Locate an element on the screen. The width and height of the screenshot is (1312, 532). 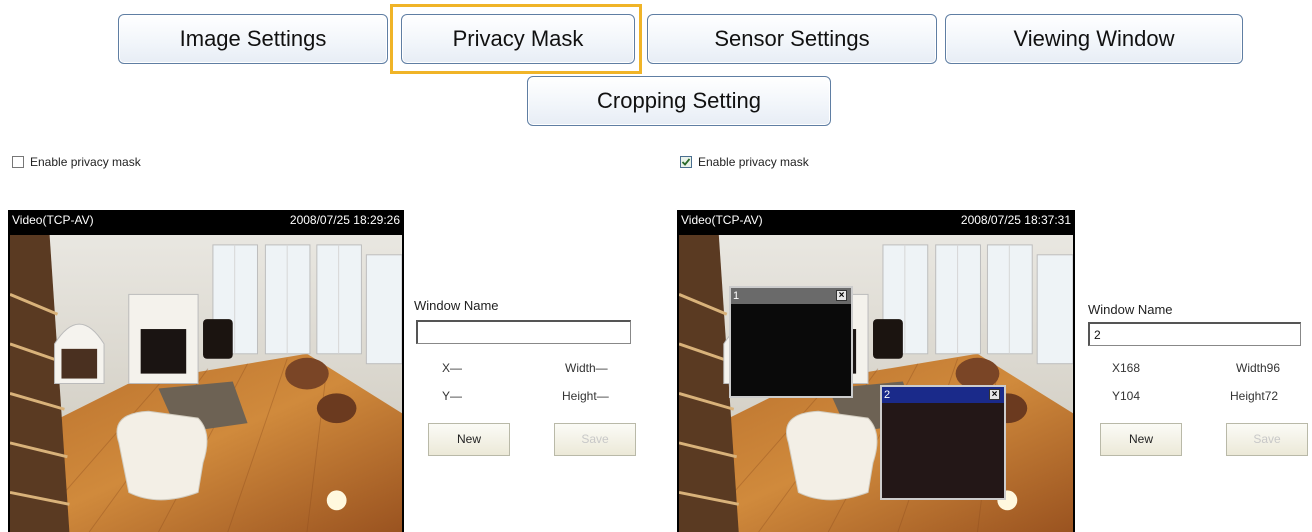
left-enable-label: Enable privacy mask is located at coordinates (85, 161).